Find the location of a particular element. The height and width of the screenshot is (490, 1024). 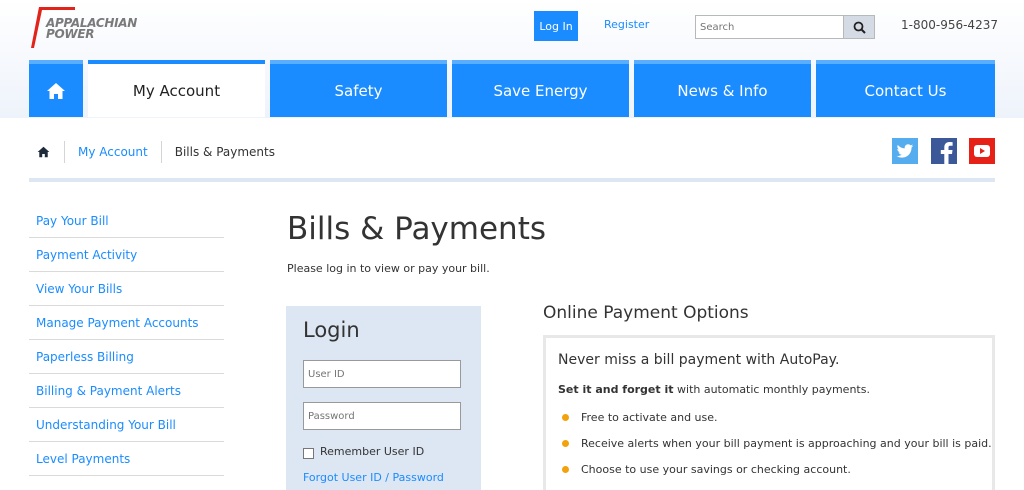

search-input is located at coordinates (769, 27).